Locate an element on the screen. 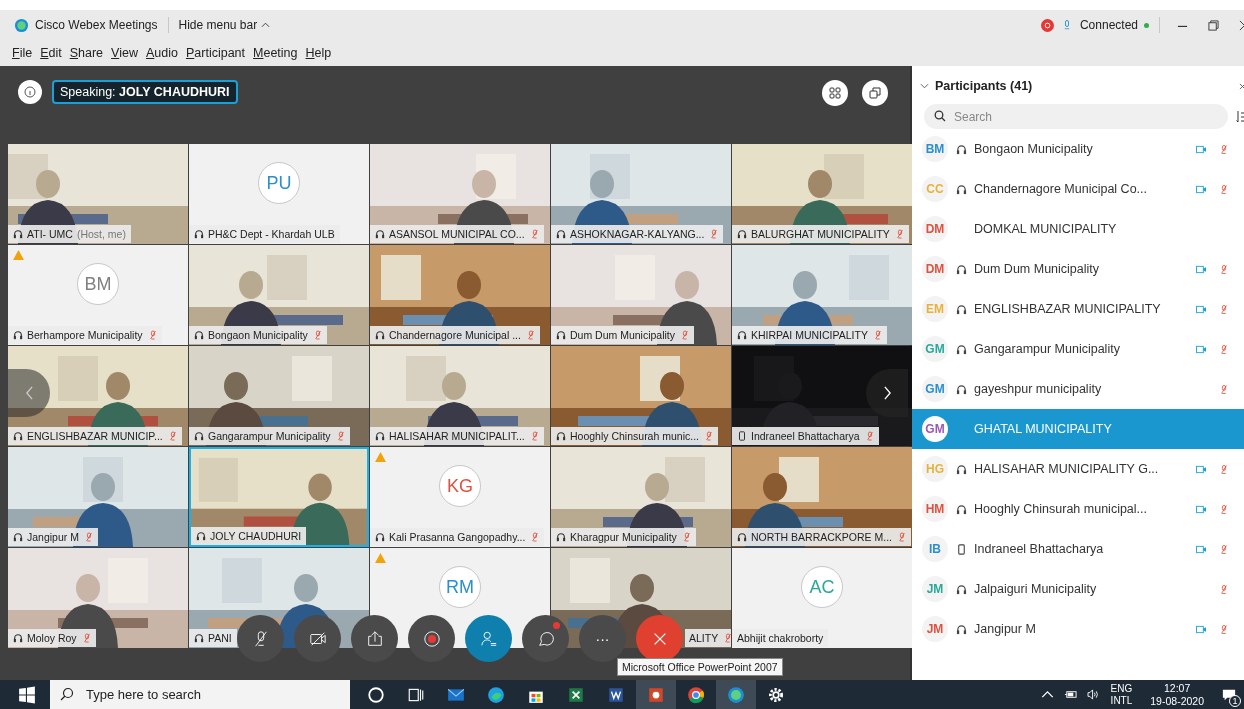 Image resolution: width=1244 pixels, height=709 pixels. document-icon is located at coordinates (616, 694).